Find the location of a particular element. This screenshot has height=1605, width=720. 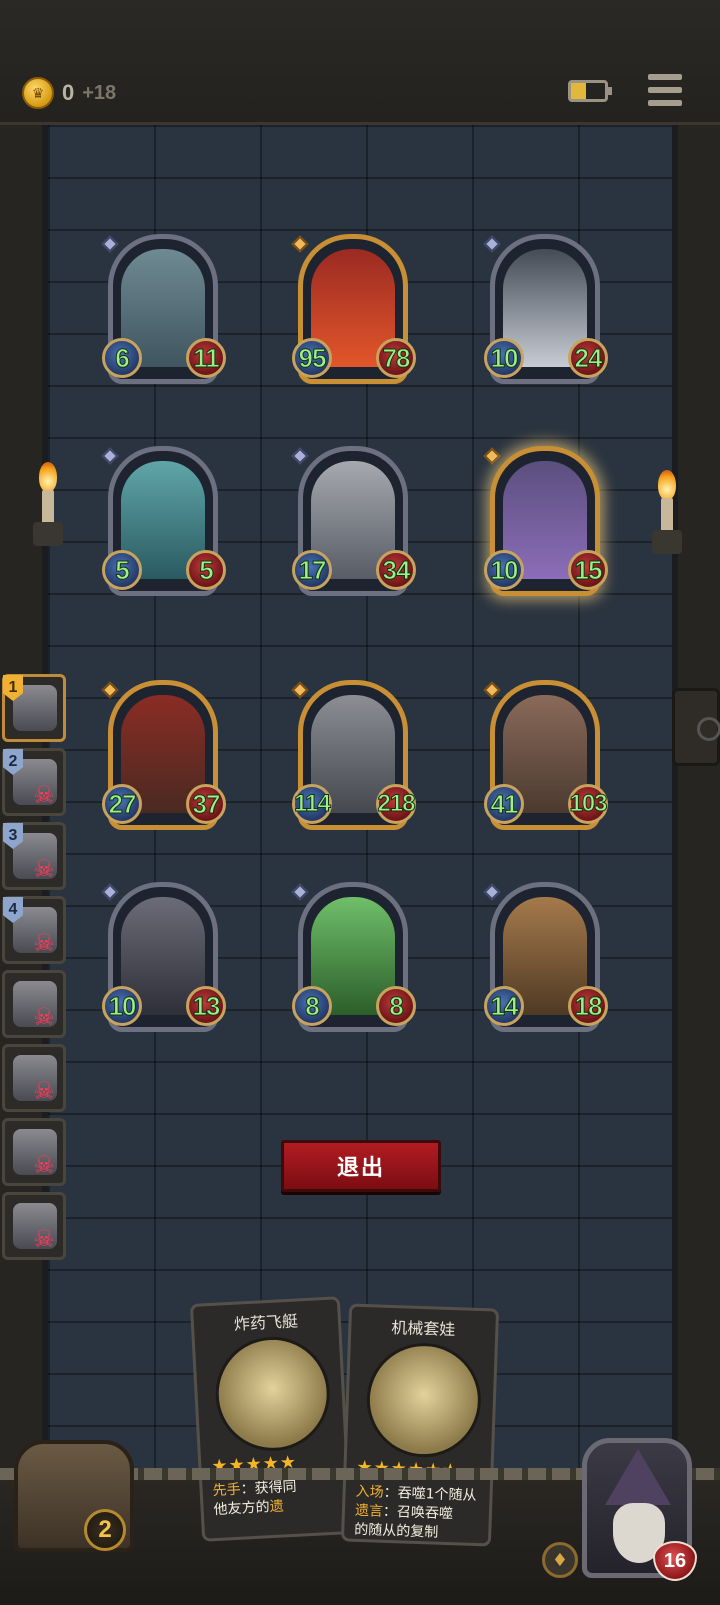

health-stat: 34 is located at coordinates (396, 570).